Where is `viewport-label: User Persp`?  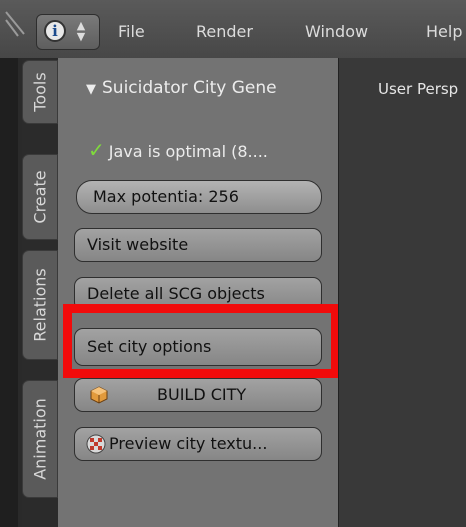 viewport-label: User Persp is located at coordinates (418, 89).